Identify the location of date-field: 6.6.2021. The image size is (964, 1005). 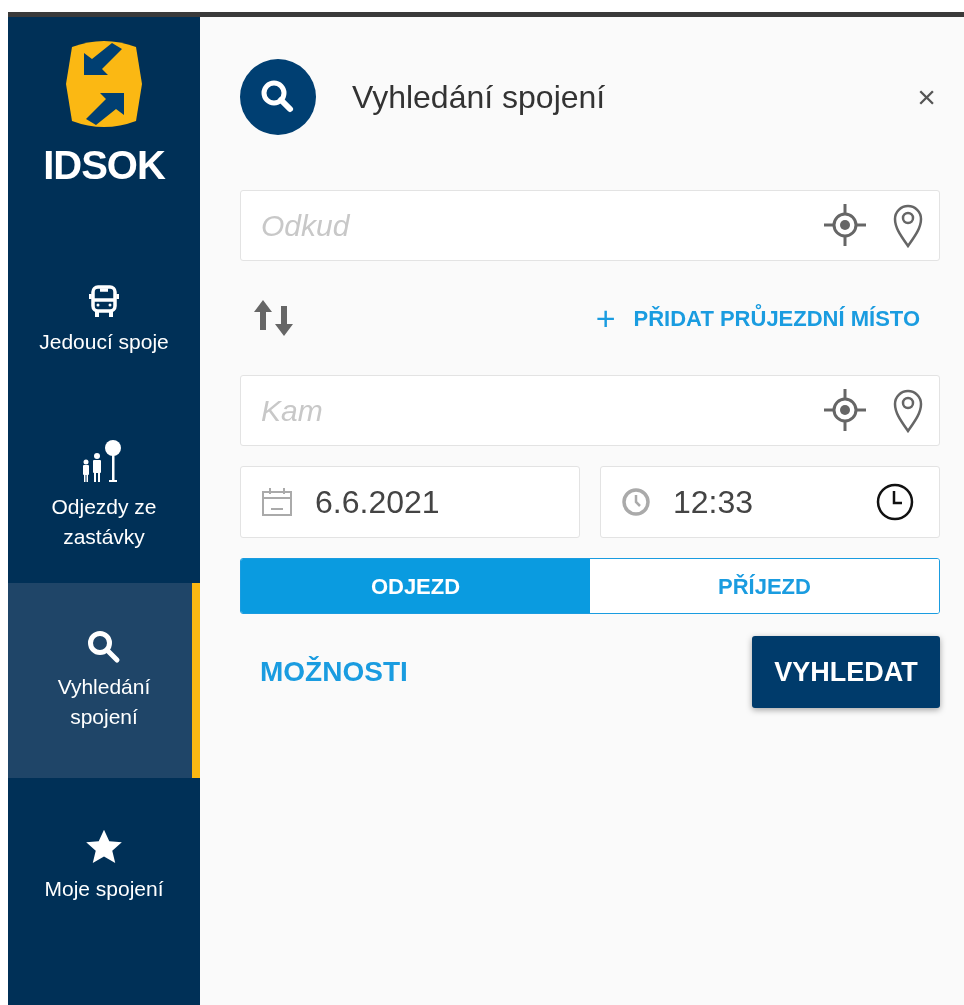
(410, 502).